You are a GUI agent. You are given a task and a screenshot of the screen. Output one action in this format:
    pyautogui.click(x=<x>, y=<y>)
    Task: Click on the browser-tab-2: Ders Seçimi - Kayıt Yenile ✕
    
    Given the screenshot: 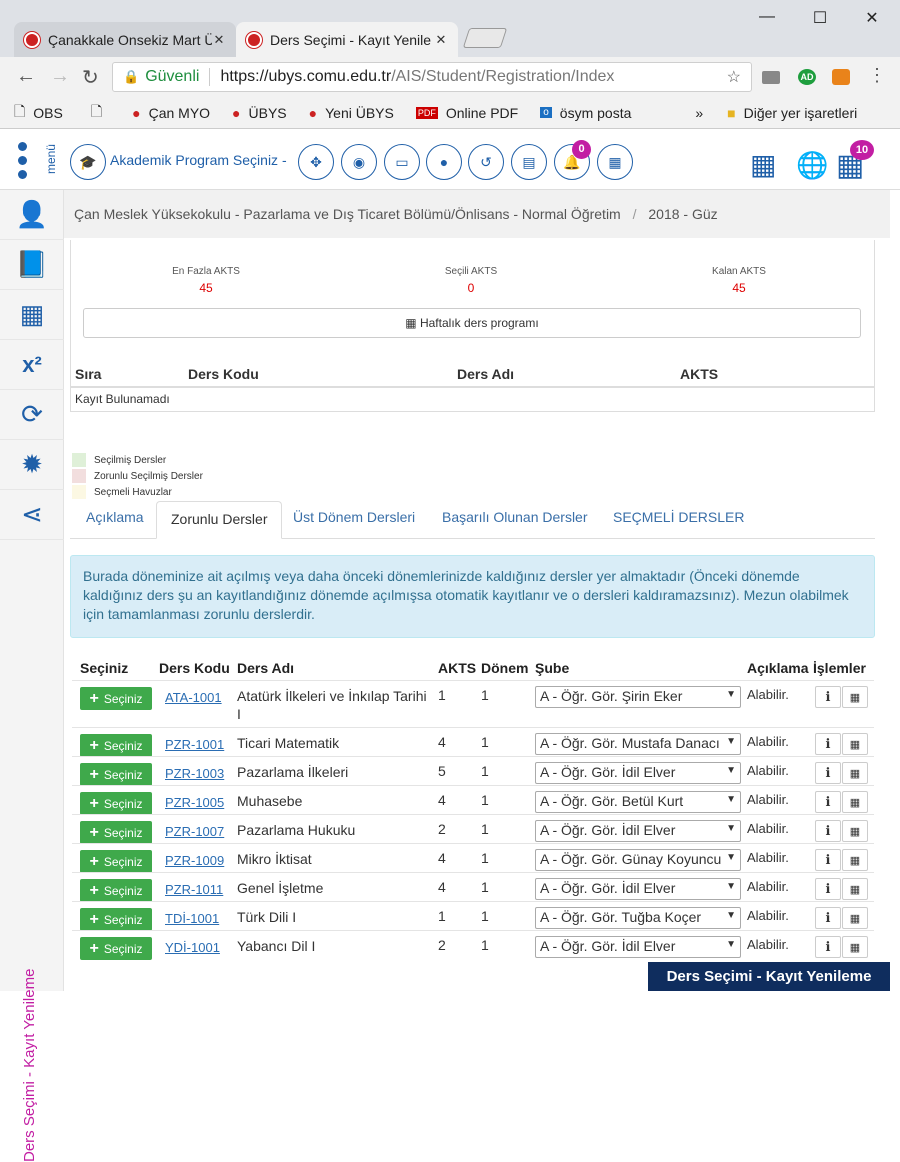 What is the action you would take?
    pyautogui.click(x=347, y=39)
    